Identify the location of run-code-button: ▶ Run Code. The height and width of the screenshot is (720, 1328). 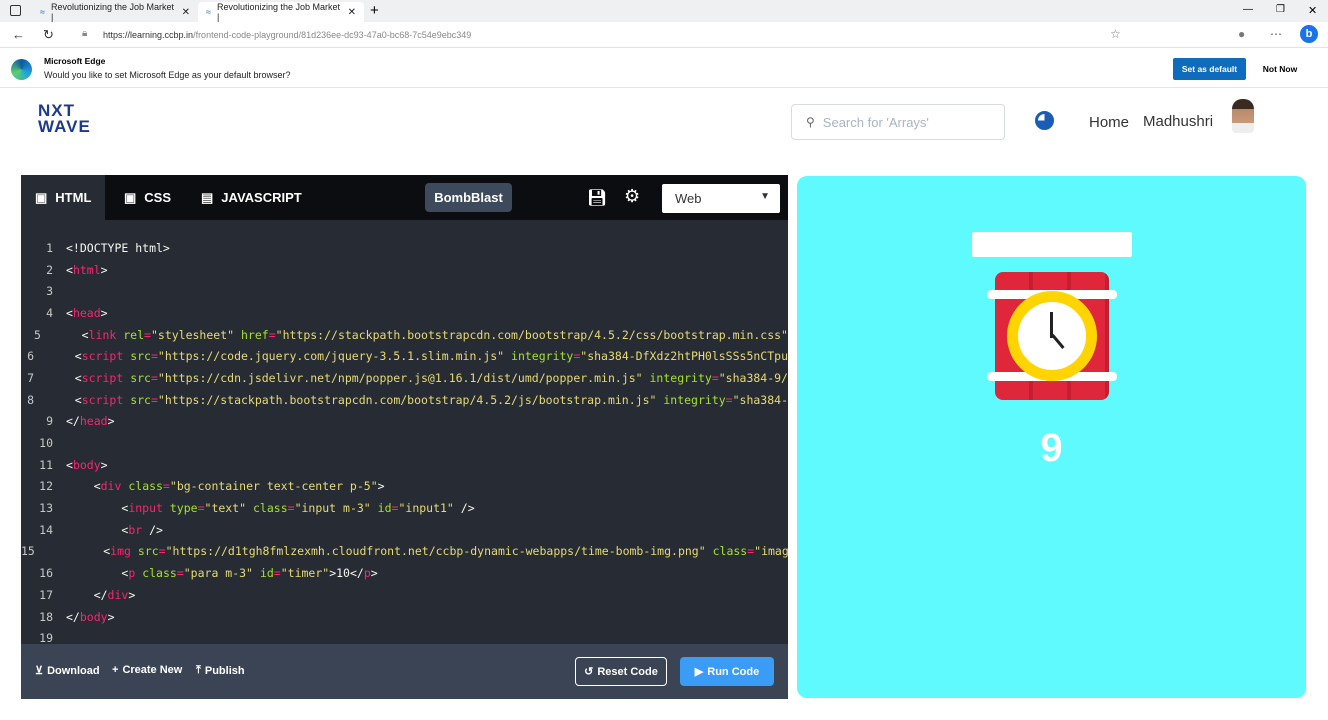
(727, 671).